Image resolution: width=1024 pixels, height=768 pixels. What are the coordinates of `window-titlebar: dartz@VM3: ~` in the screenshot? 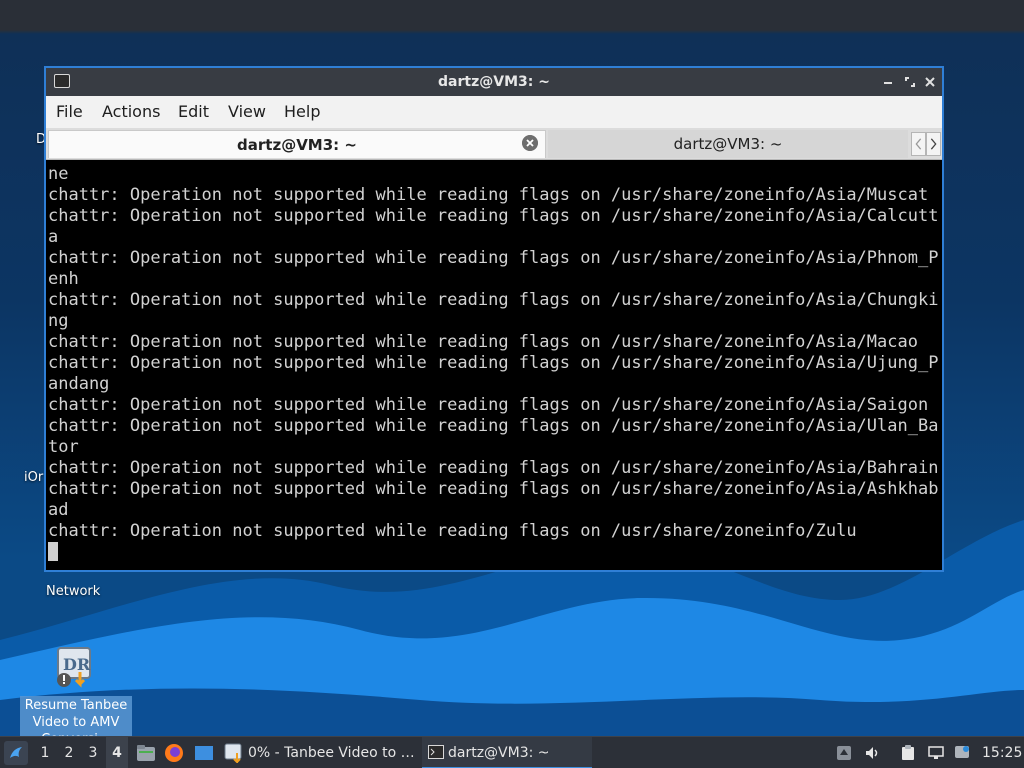 It's located at (494, 82).